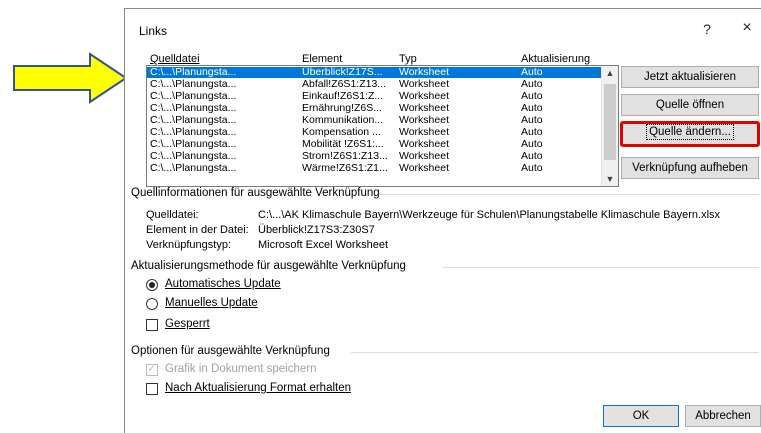 This screenshot has width=761, height=433. Describe the element at coordinates (187, 324) in the screenshot. I see `locked-label: Gesperrt` at that location.